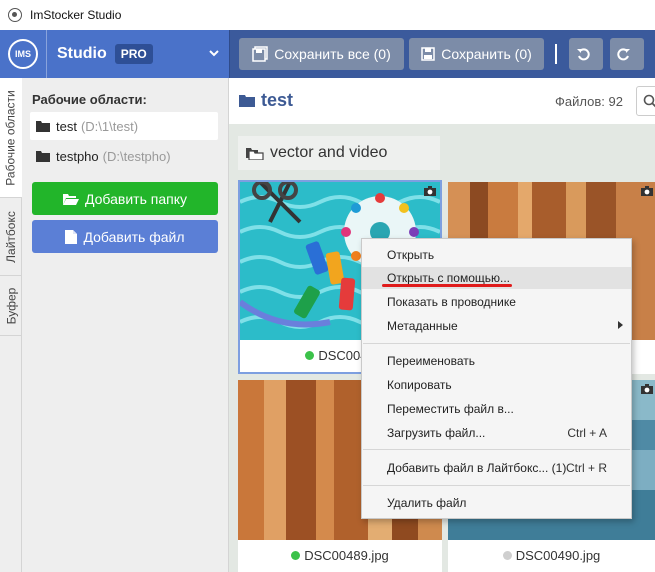  What do you see at coordinates (277, 100) in the screenshot?
I see `folder-name: test` at bounding box center [277, 100].